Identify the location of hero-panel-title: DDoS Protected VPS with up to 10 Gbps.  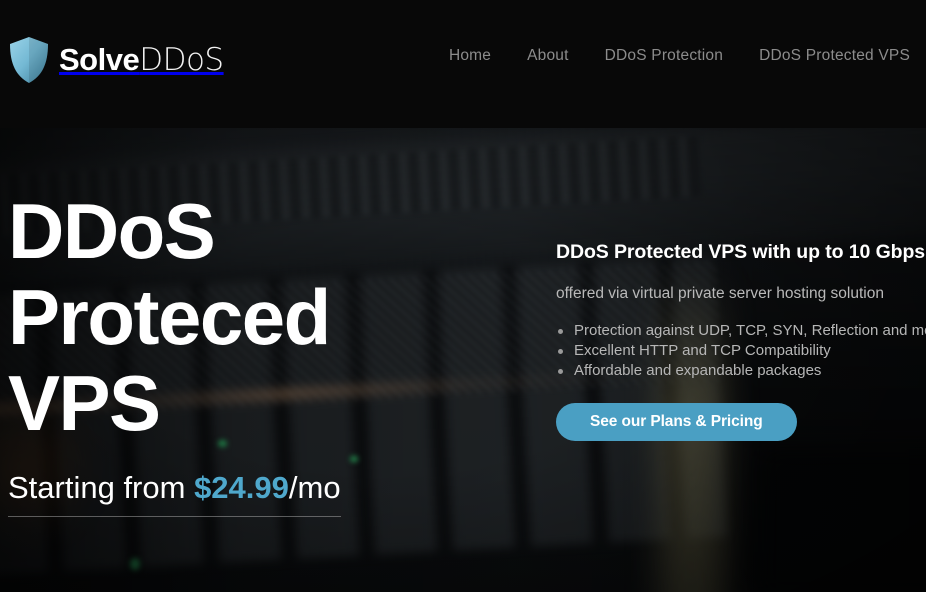
(741, 252).